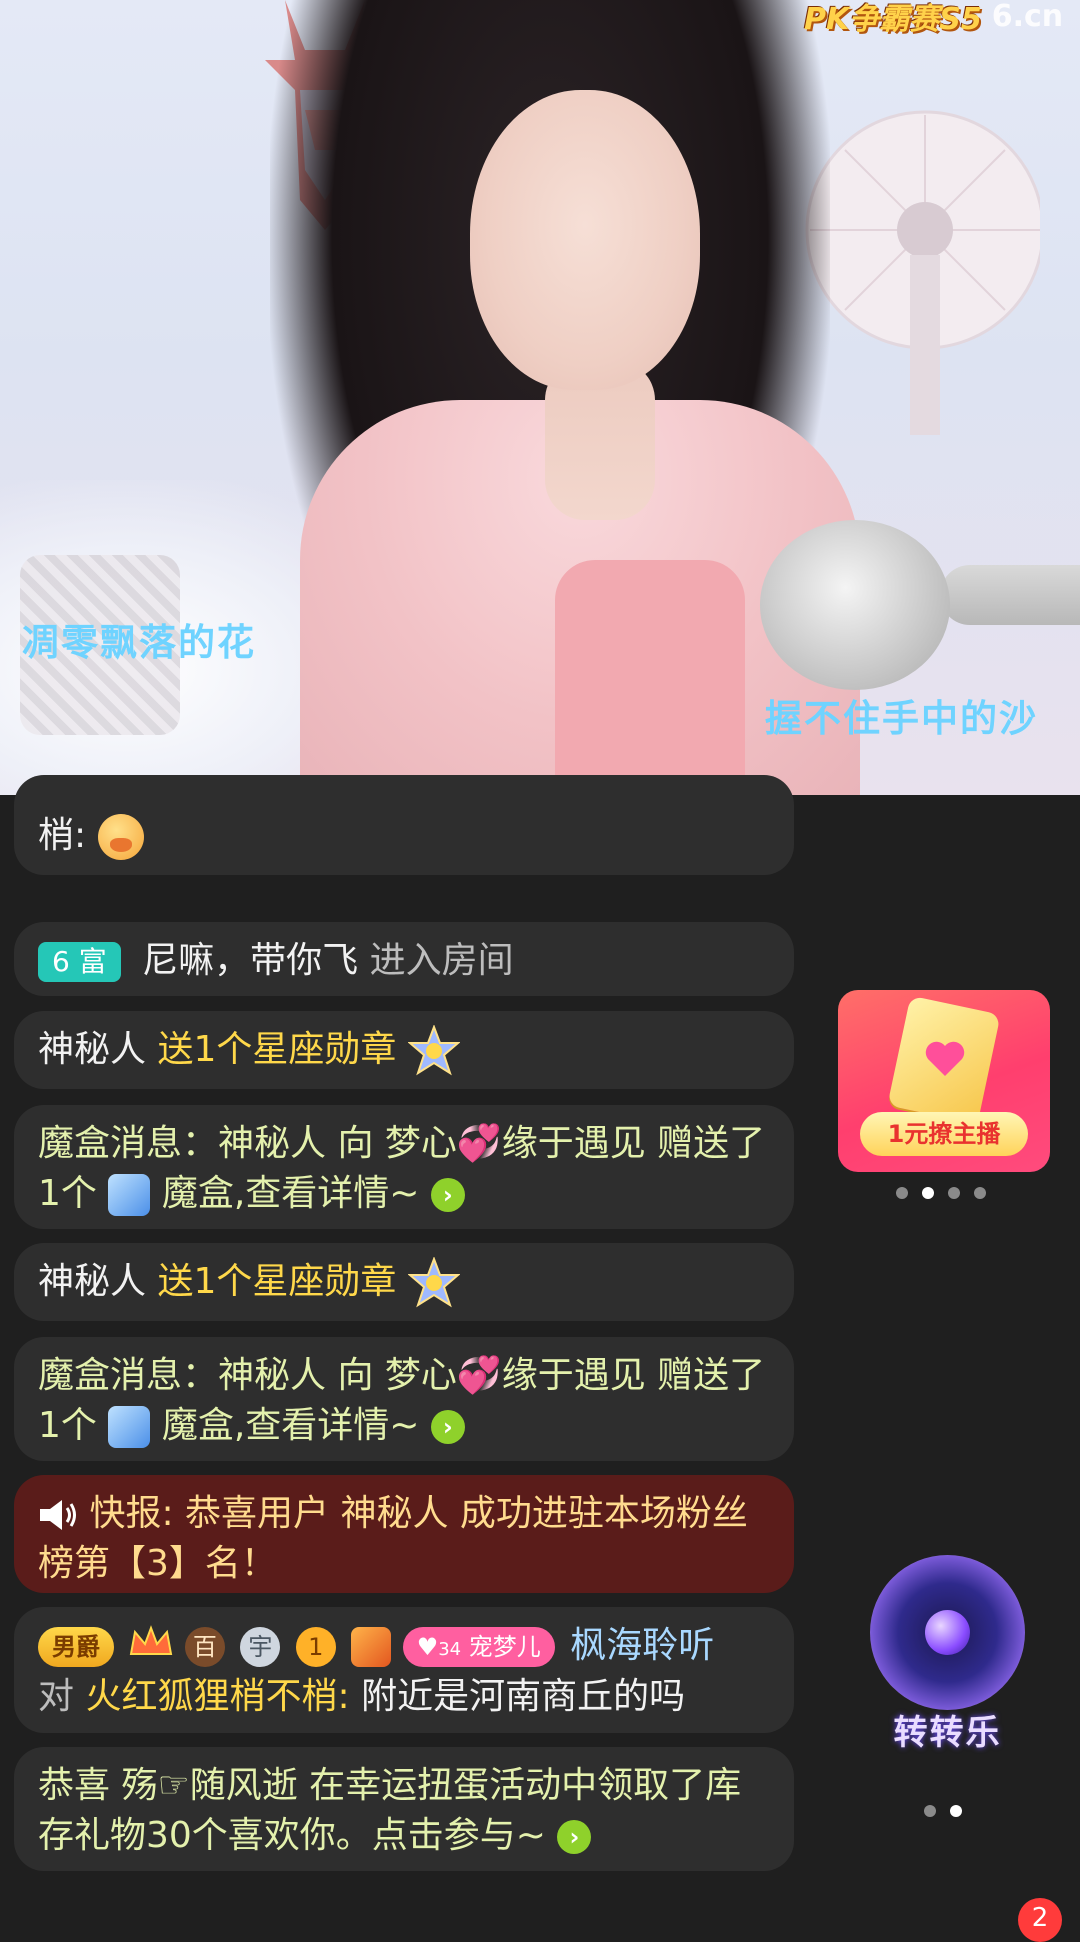 Image resolution: width=1080 pixels, height=1942 pixels. What do you see at coordinates (945, 1058) in the screenshot?
I see `heart-icon` at bounding box center [945, 1058].